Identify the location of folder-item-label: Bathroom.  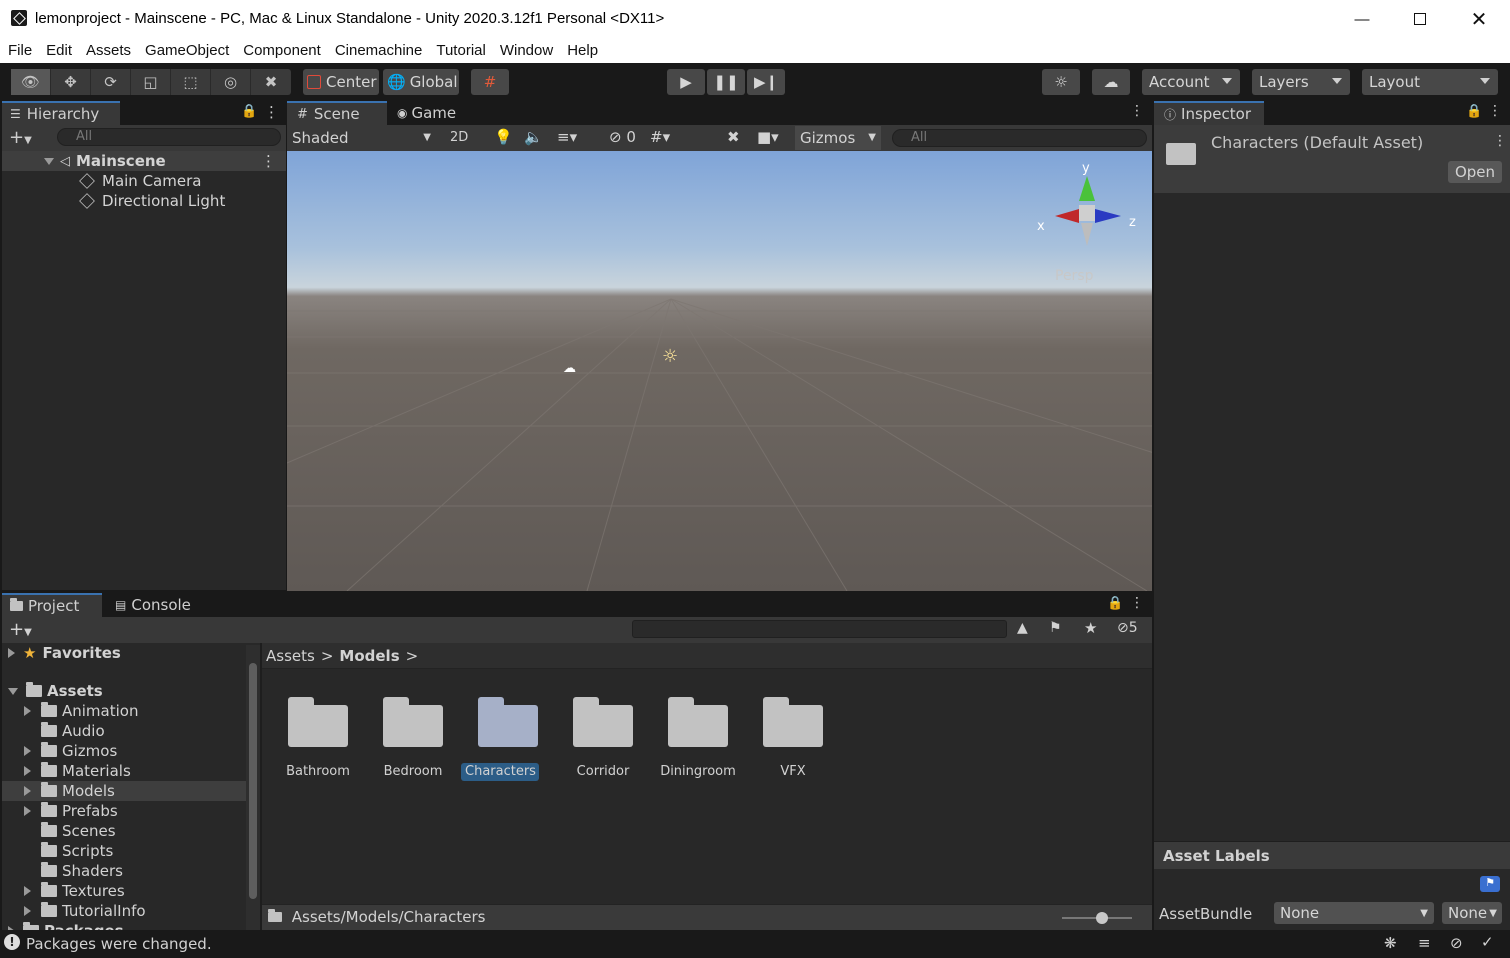
(318, 772).